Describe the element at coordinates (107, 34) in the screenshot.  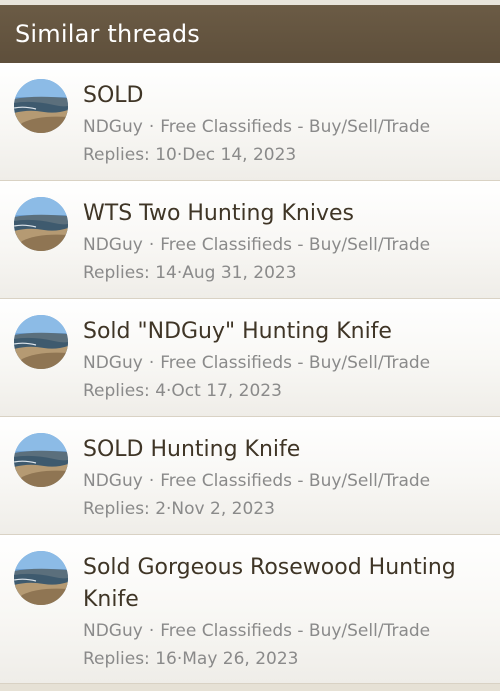
I see `section-title: Similar threads` at that location.